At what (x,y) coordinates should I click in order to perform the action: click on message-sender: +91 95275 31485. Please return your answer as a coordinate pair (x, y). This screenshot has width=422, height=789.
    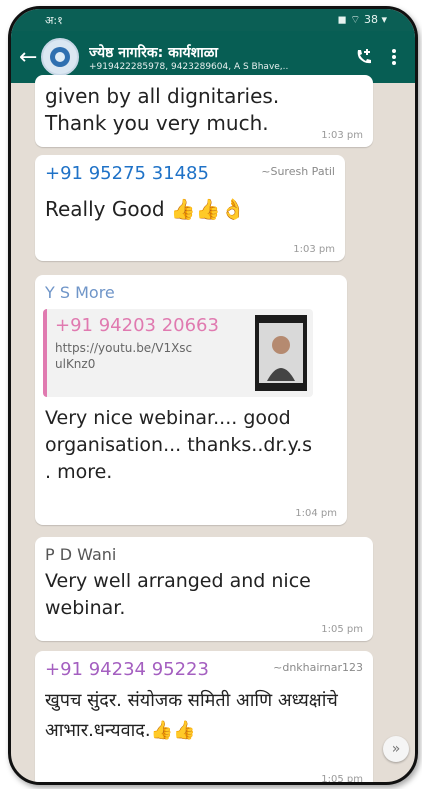
    Looking at the image, I should click on (127, 173).